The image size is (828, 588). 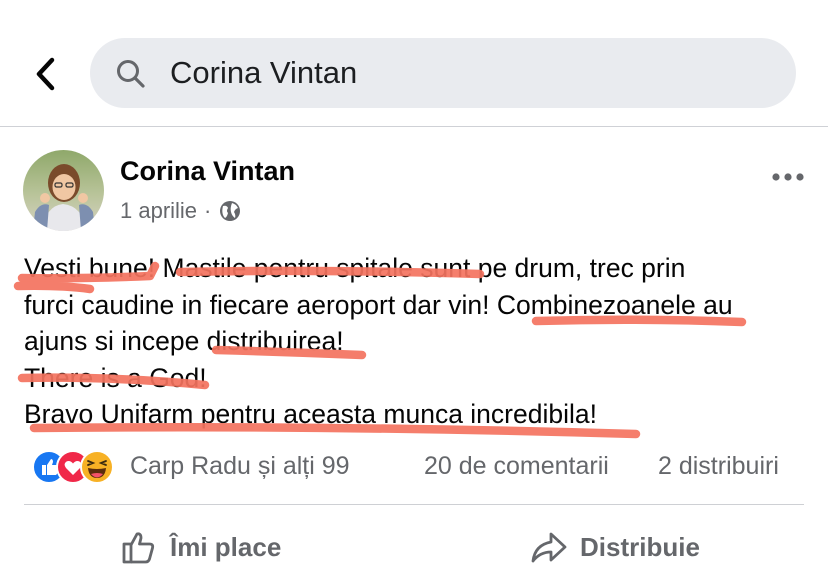 I want to click on chevron-left-icon, so click(x=45, y=74).